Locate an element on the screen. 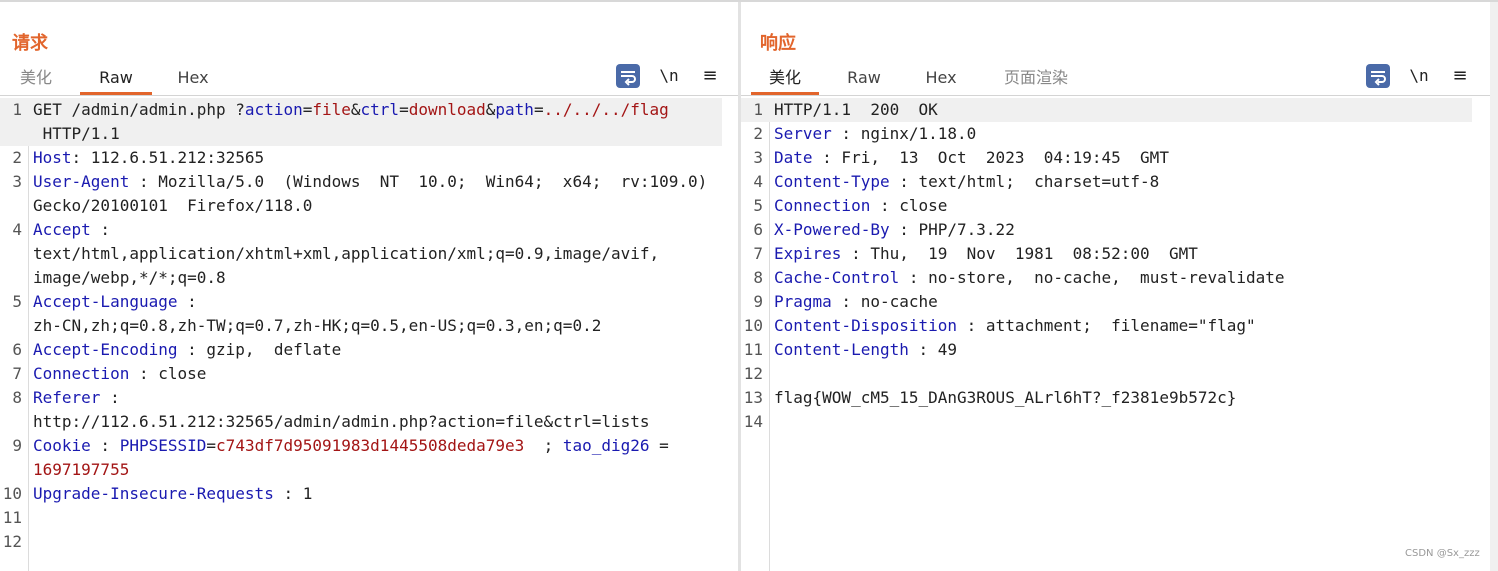 This screenshot has height=571, width=1498. tab-response-hex: Hex is located at coordinates (941, 79).